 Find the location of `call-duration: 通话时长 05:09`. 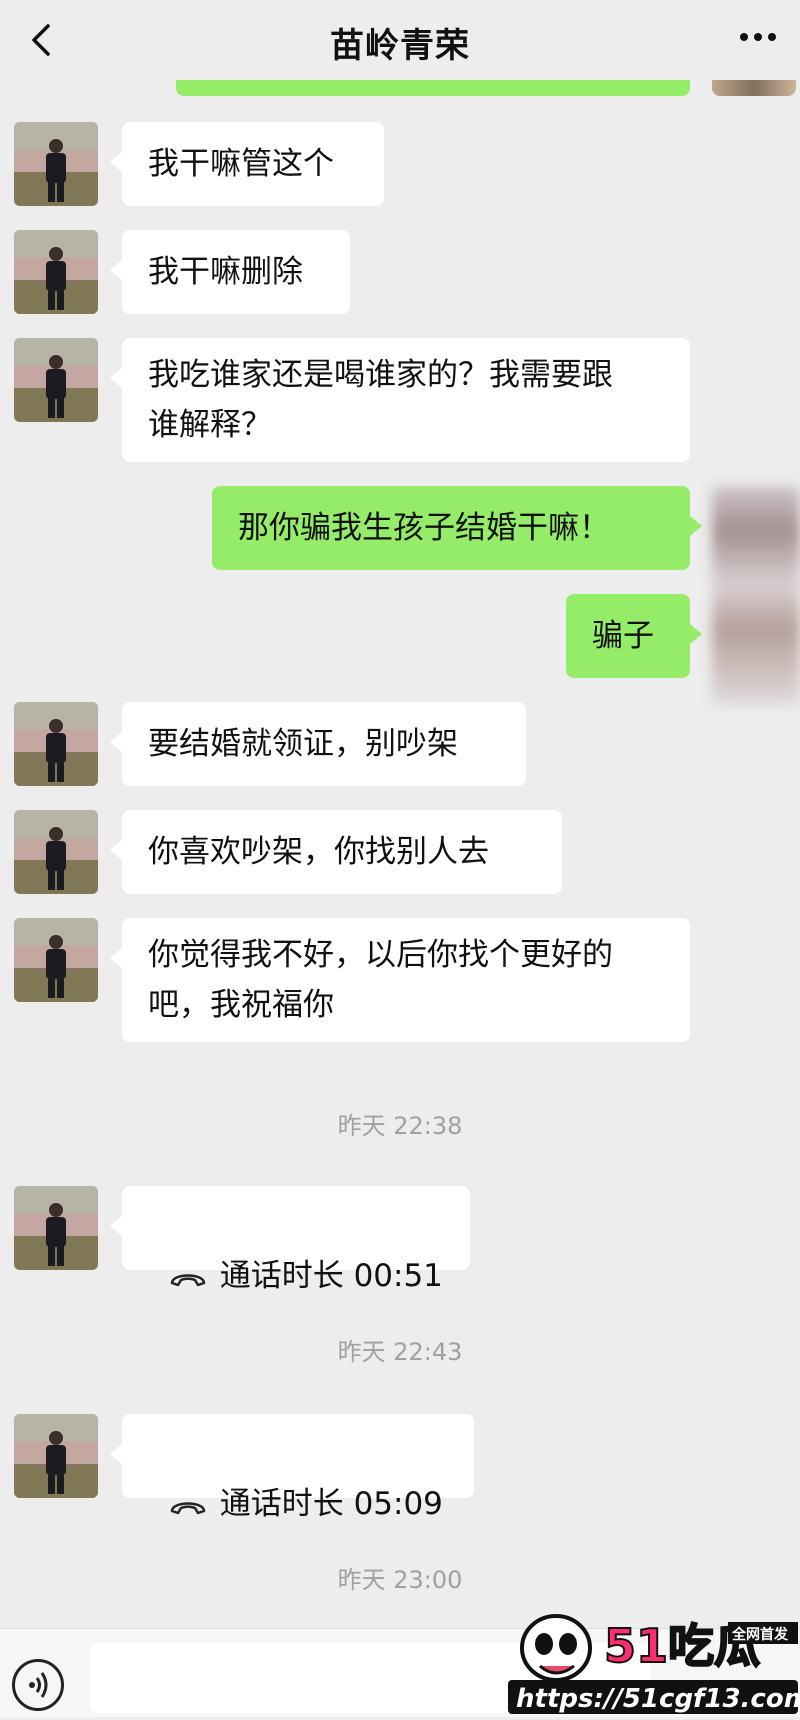

call-duration: 通话时长 05:09 is located at coordinates (331, 1504).